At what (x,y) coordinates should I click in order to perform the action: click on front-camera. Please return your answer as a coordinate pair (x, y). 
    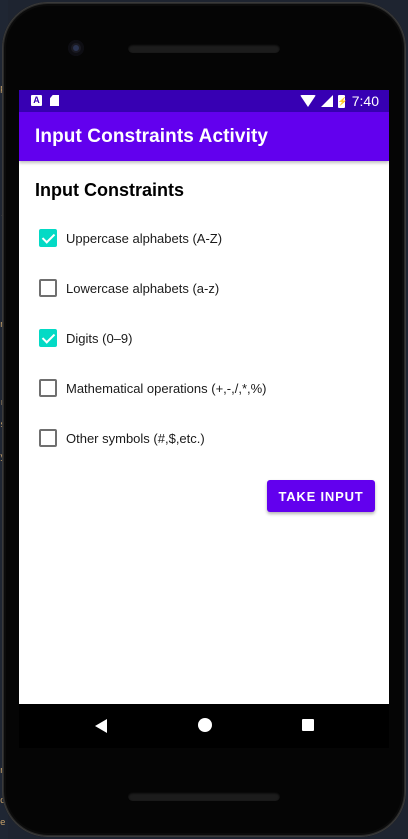
    Looking at the image, I should click on (76, 48).